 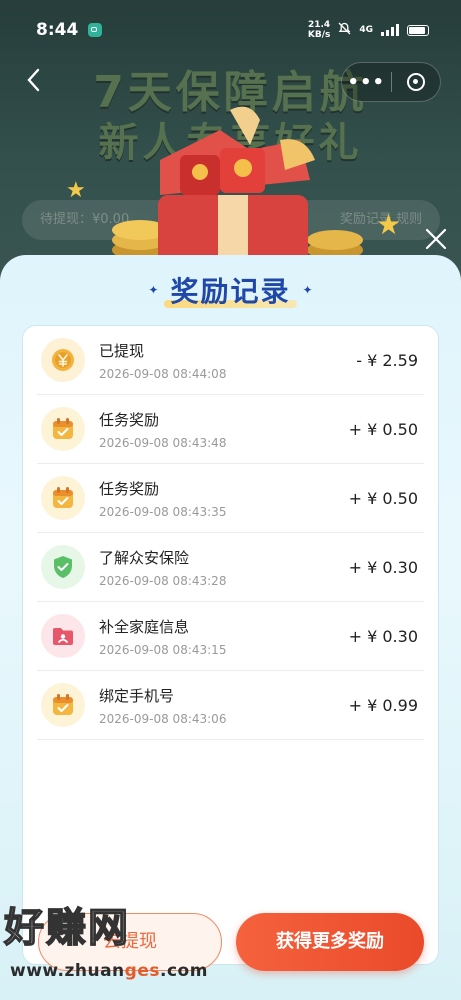 I want to click on status-left: 8:44, so click(x=69, y=30).